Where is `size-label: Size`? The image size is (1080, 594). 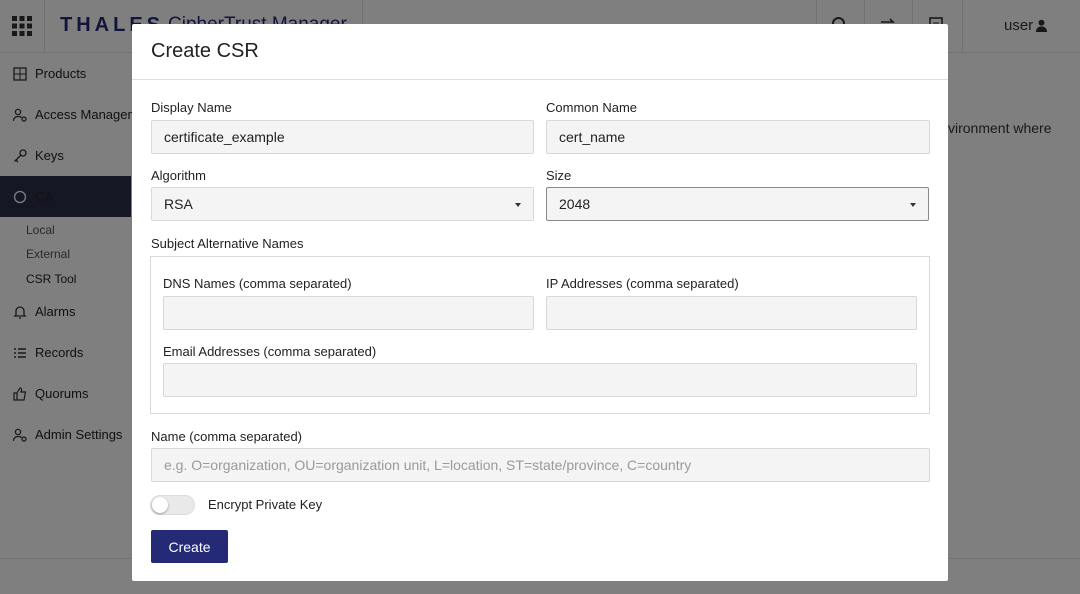
size-label: Size is located at coordinates (559, 175).